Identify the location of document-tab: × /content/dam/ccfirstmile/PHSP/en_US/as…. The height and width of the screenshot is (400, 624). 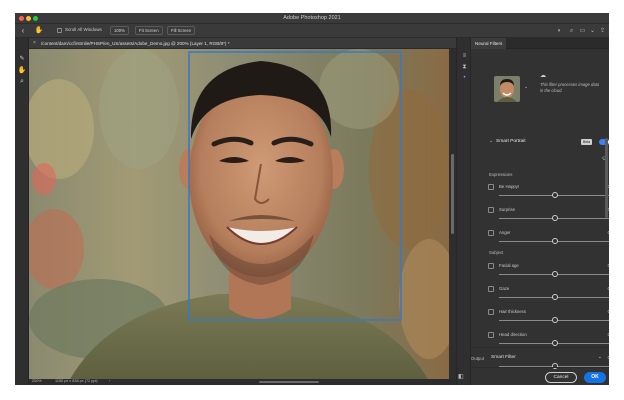
(242, 43).